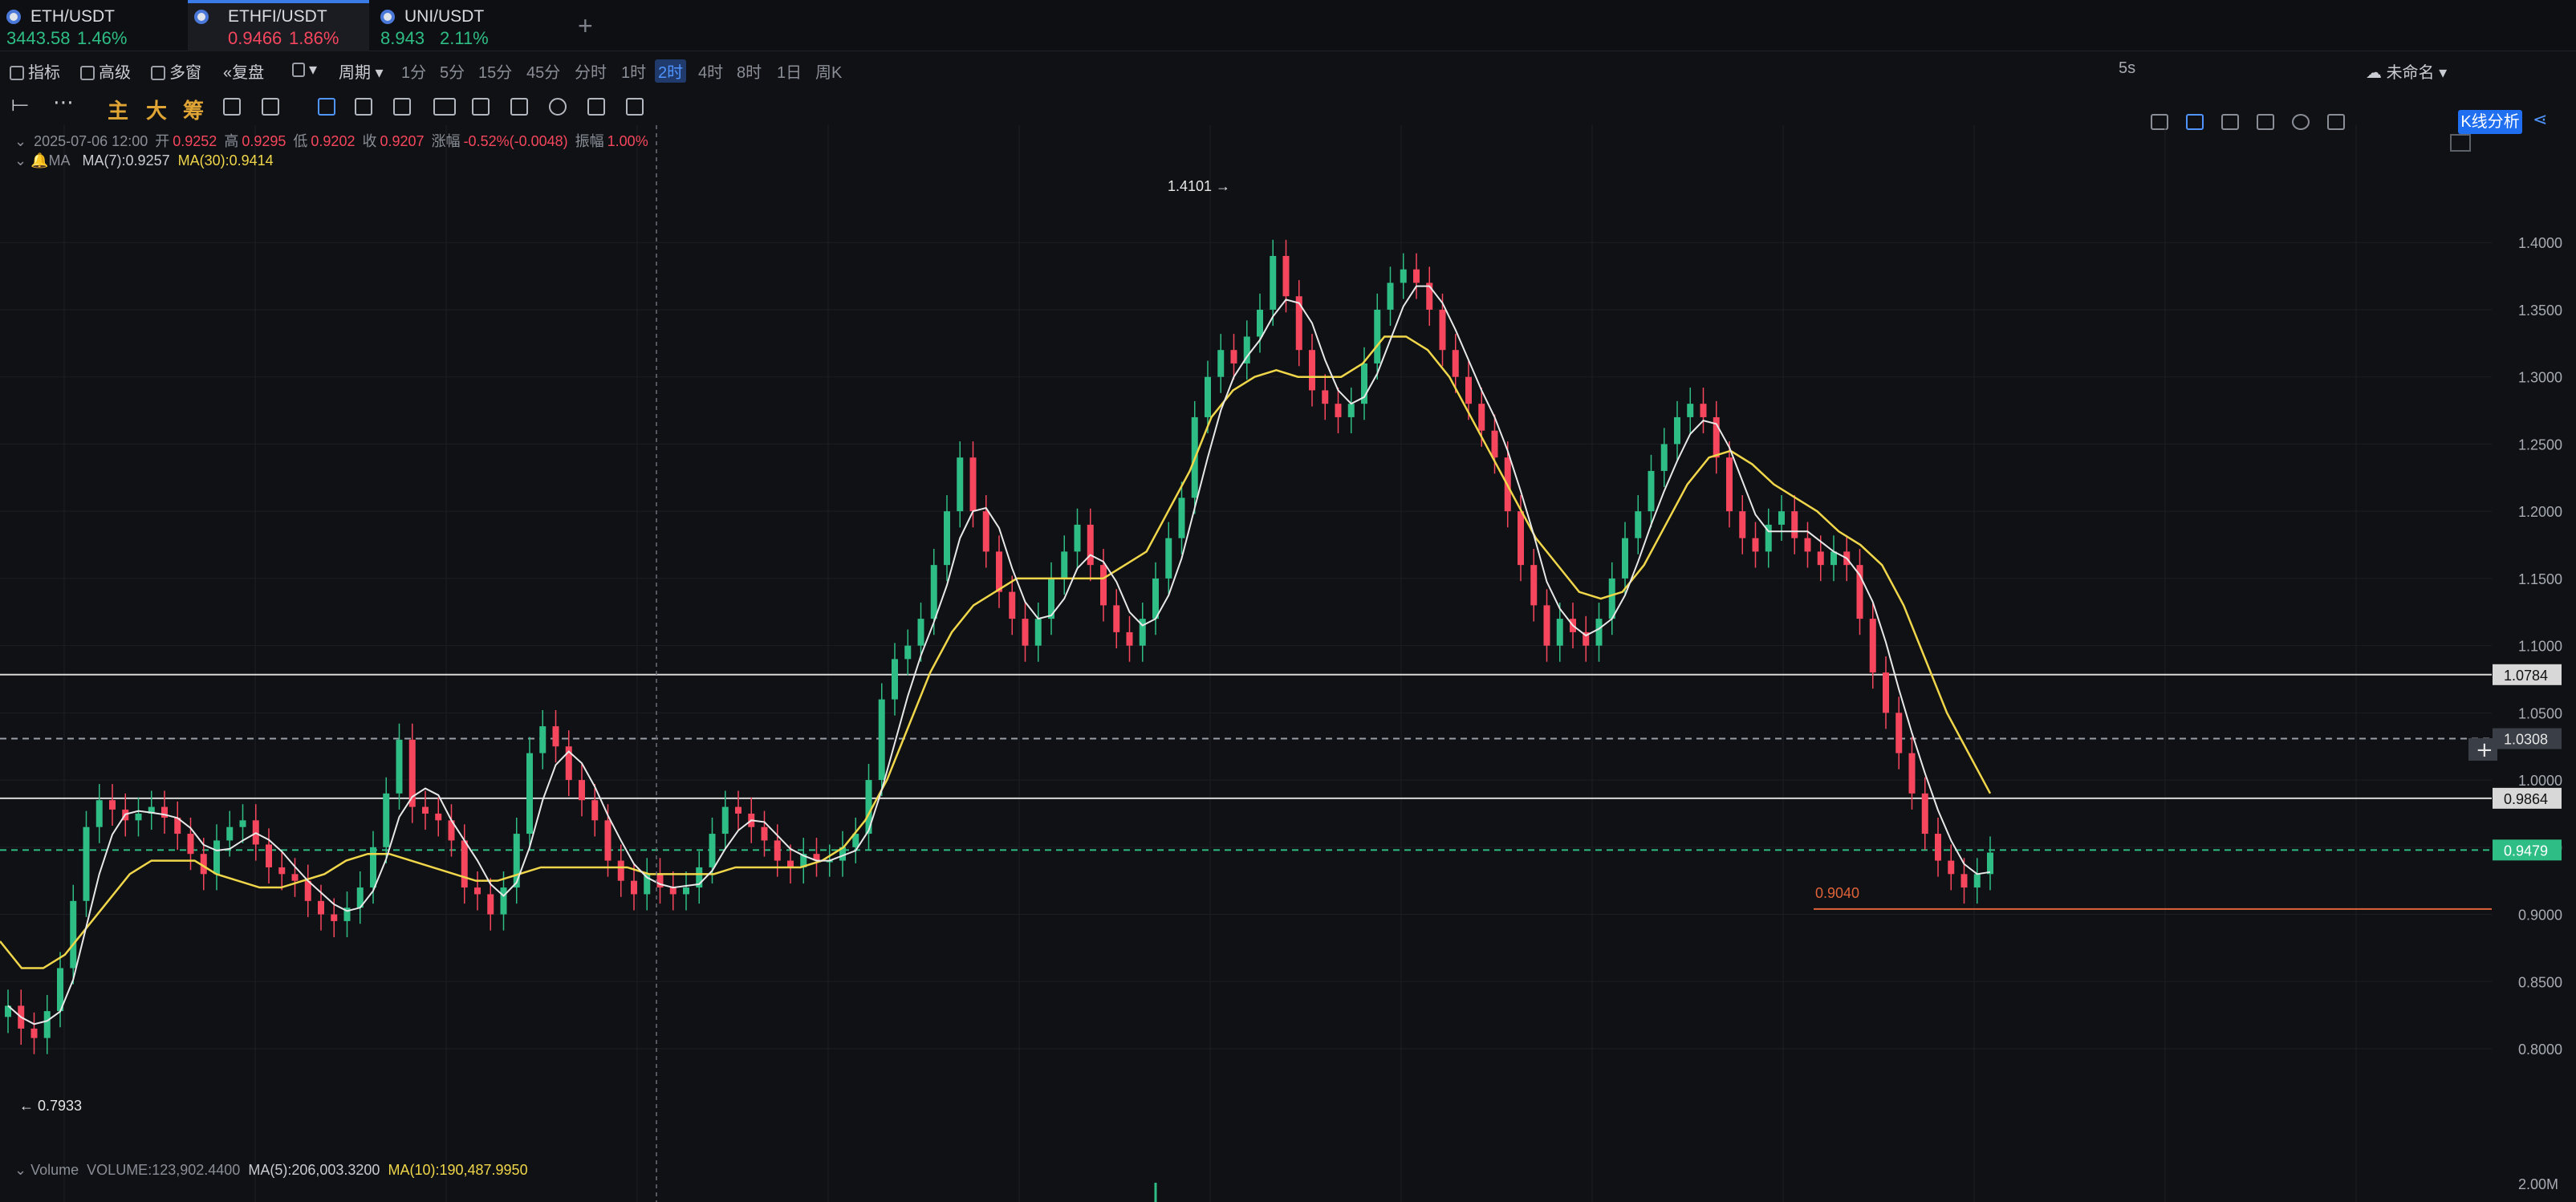 Image resolution: width=2576 pixels, height=1202 pixels. Describe the element at coordinates (749, 71) in the screenshot. I see `period-8h: 8时` at that location.